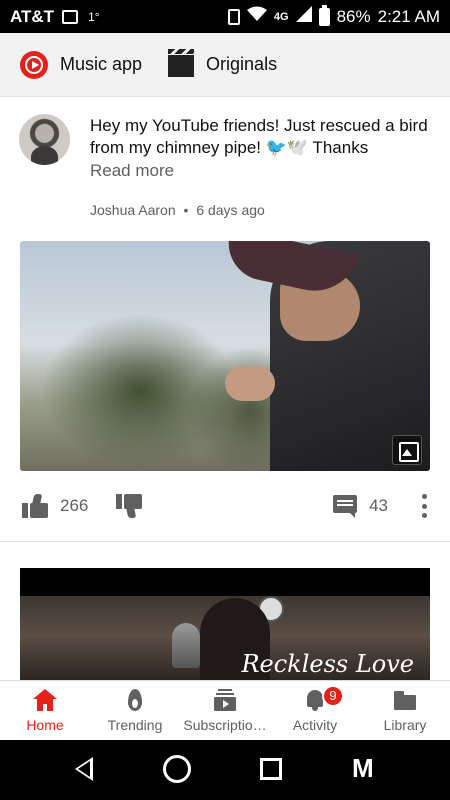 The image size is (450, 800). I want to click on back-icon, so click(84, 769).